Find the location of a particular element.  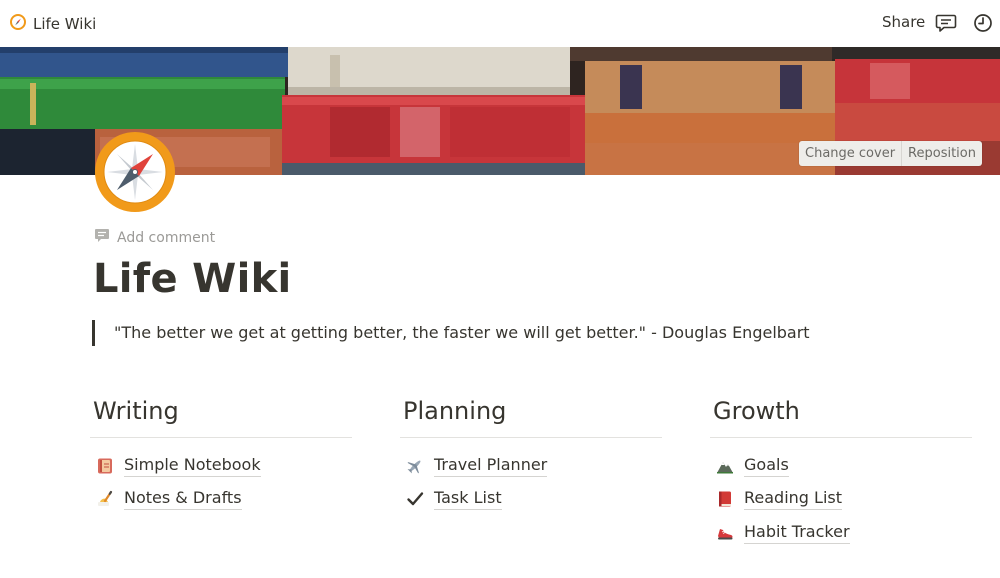

page-list: Simple Notebook Notes & Drafts is located at coordinates (221, 482).